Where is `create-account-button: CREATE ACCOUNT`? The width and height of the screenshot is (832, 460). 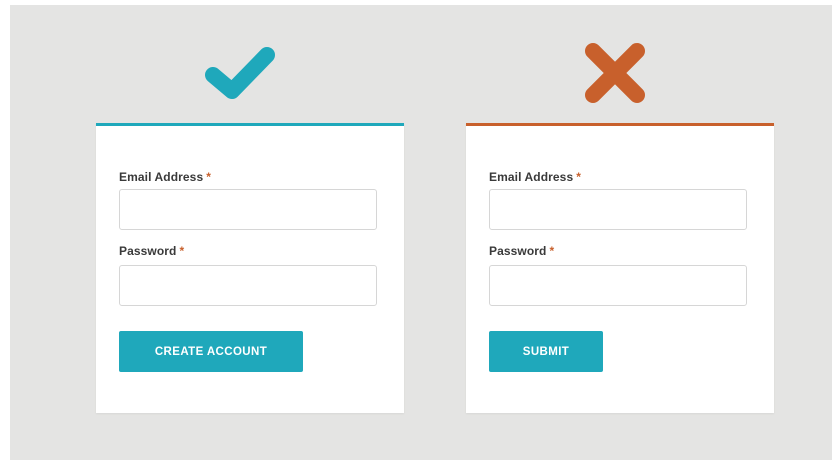
create-account-button: CREATE ACCOUNT is located at coordinates (211, 351).